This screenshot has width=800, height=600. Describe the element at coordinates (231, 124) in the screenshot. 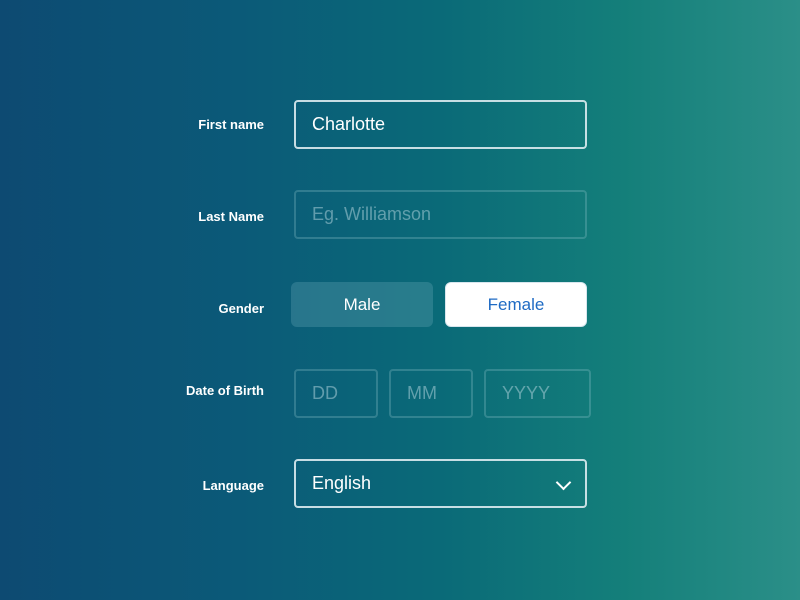

I see `first-name-label: First name` at that location.